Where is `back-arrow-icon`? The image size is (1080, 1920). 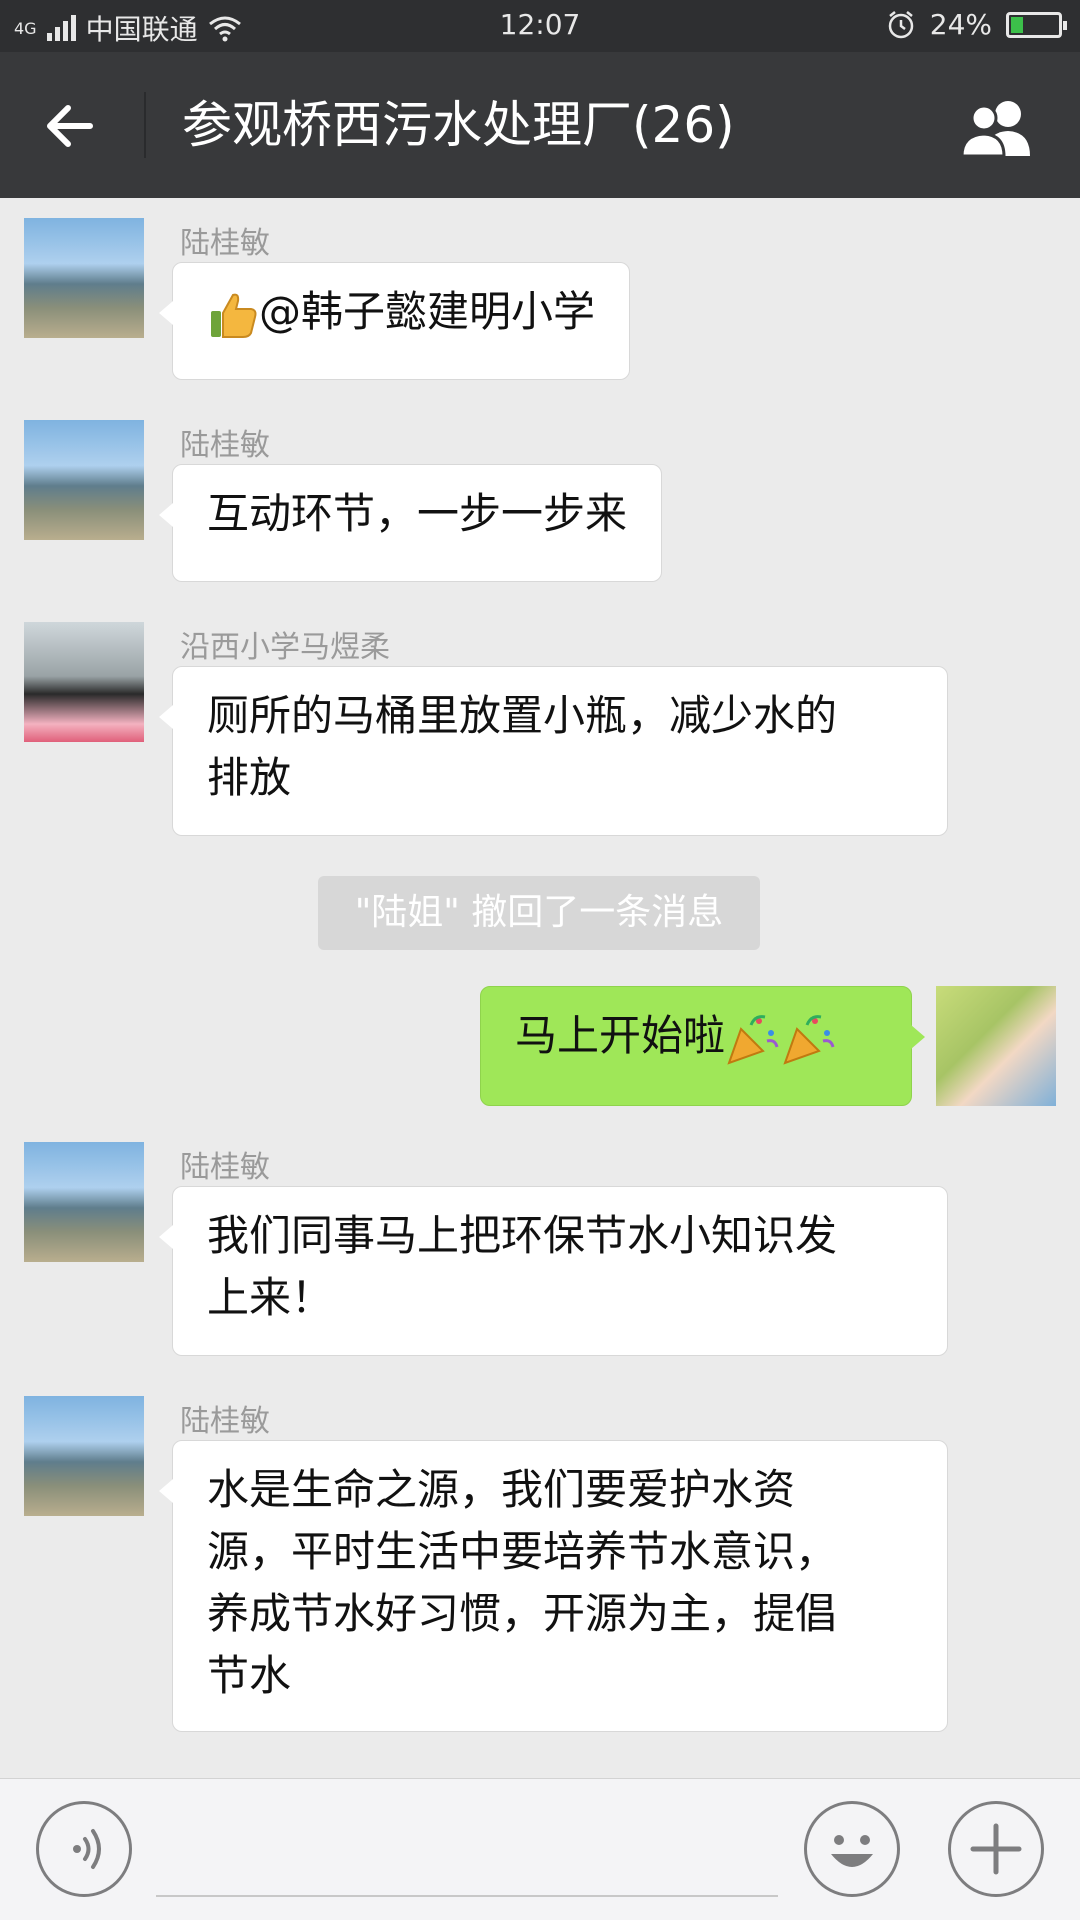 back-arrow-icon is located at coordinates (70, 126).